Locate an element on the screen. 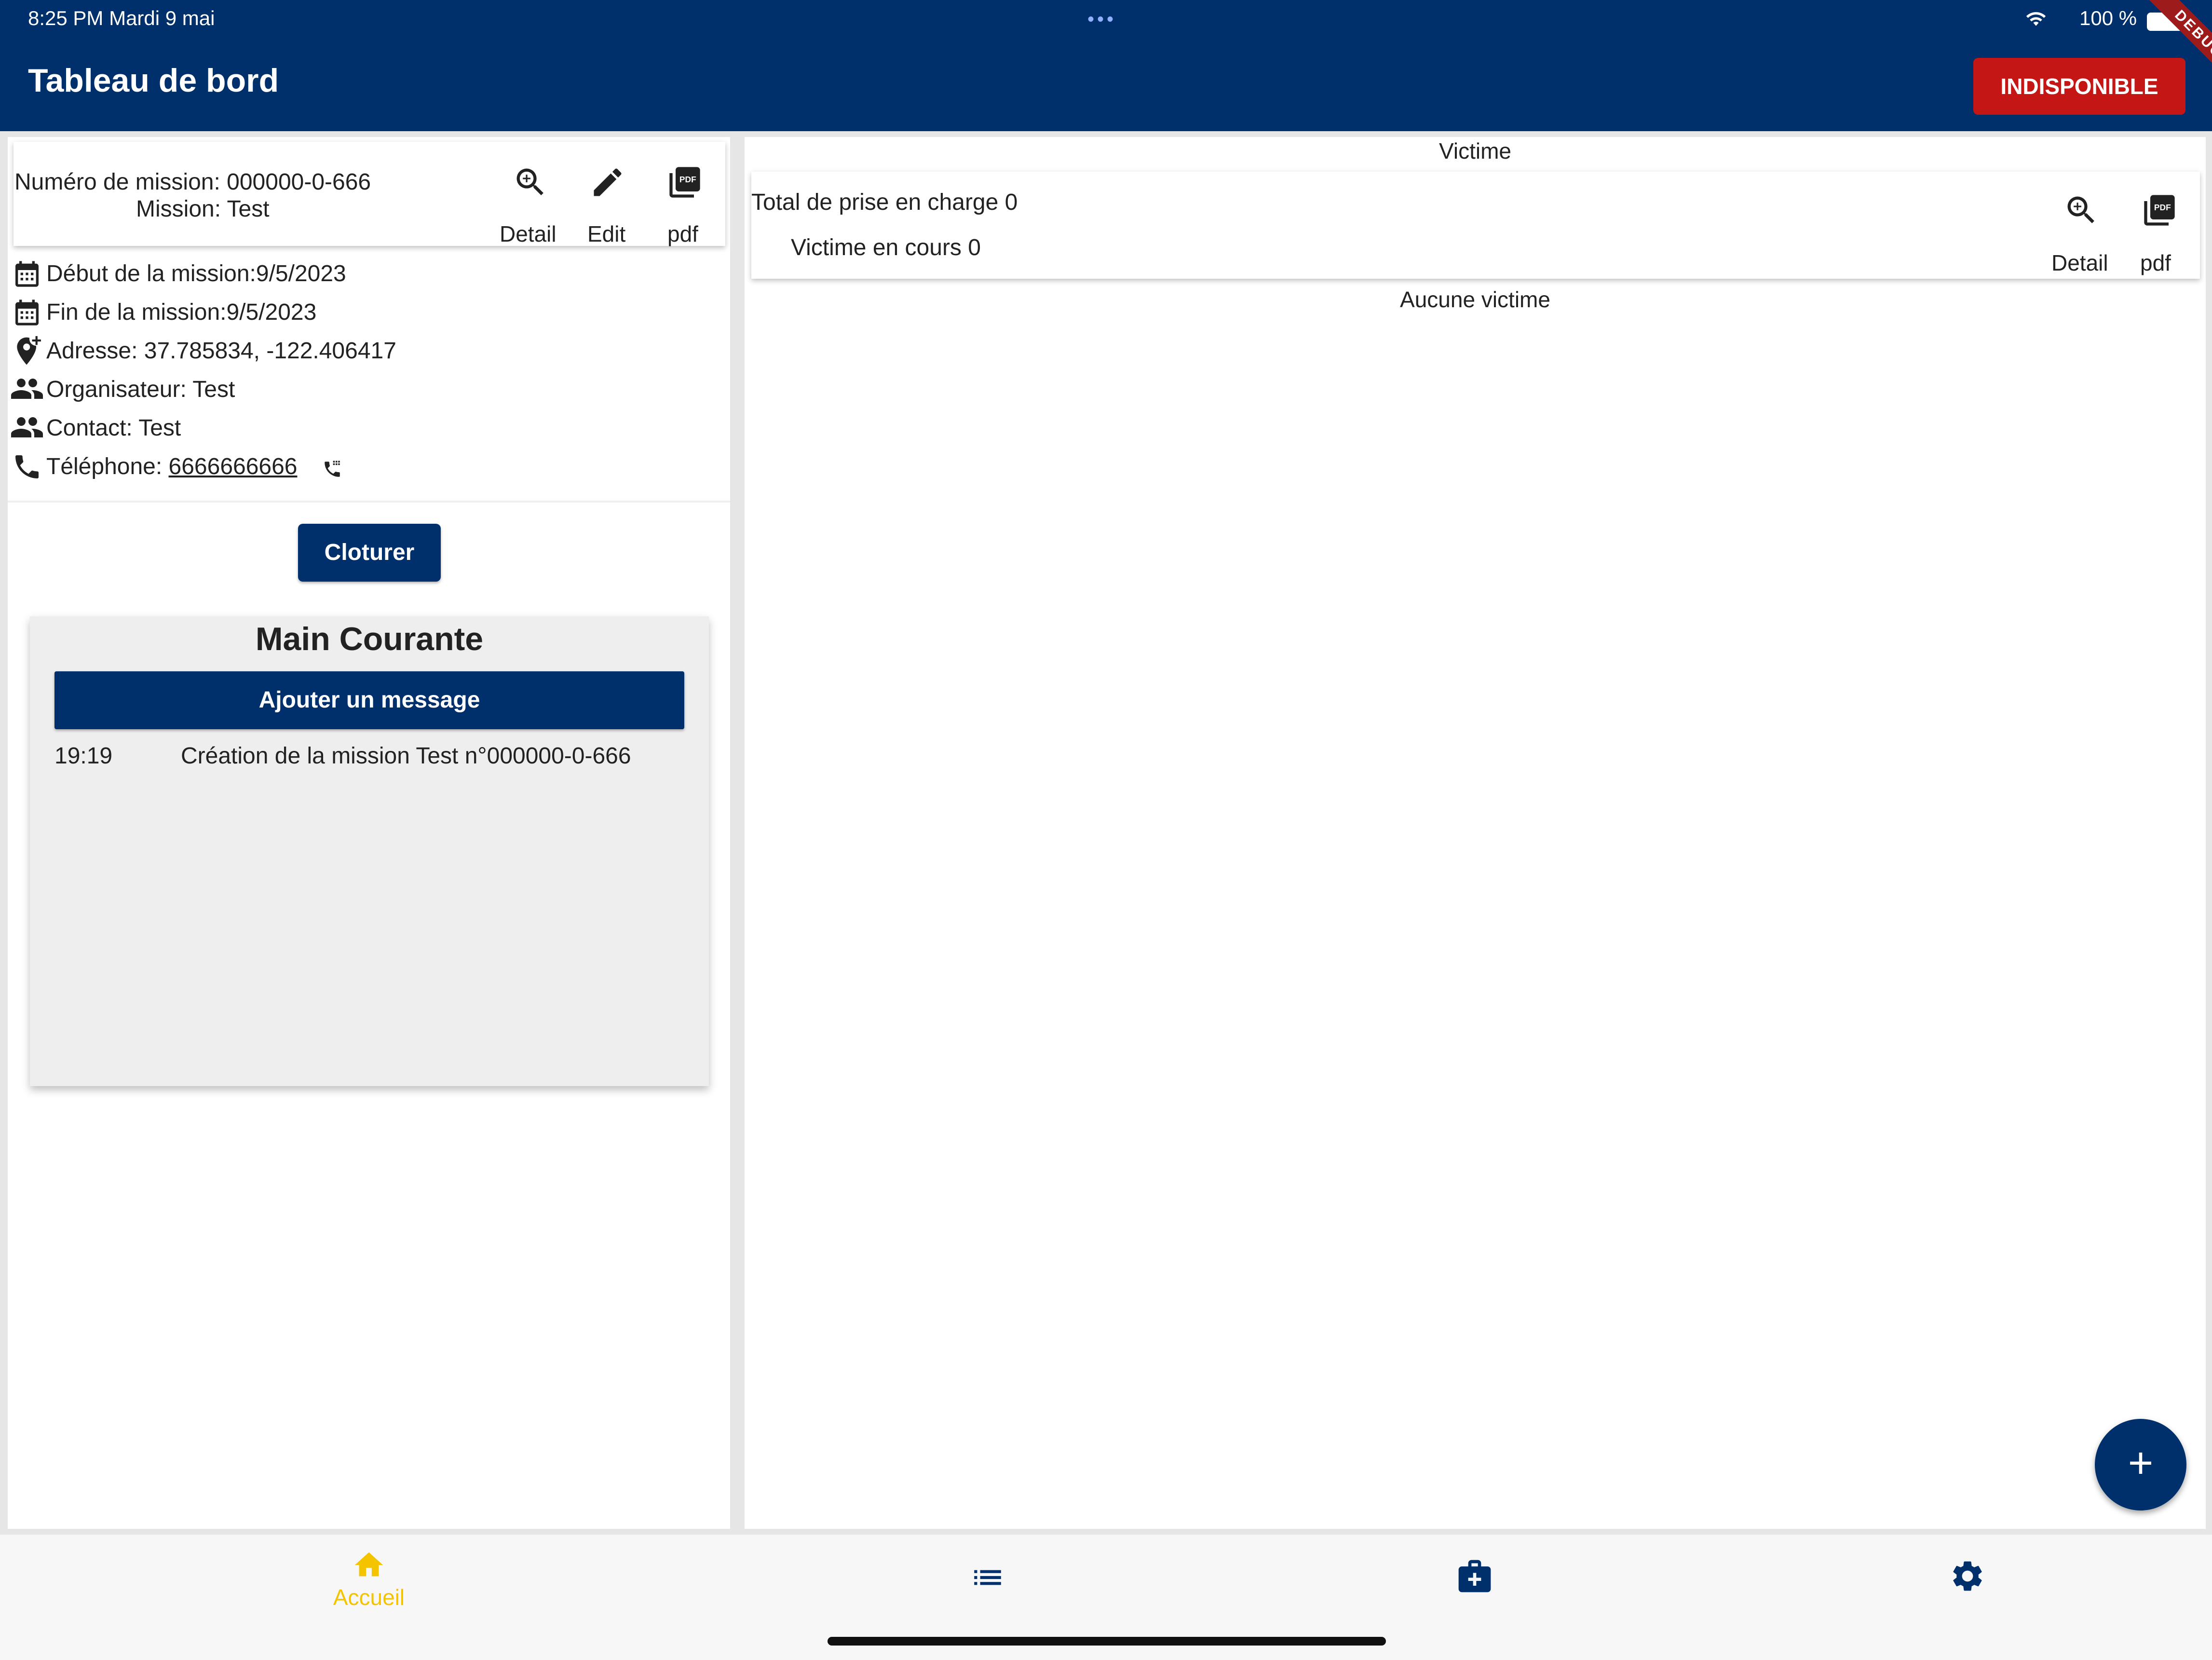 The height and width of the screenshot is (1660, 2212). edit-label: Edit is located at coordinates (606, 234).